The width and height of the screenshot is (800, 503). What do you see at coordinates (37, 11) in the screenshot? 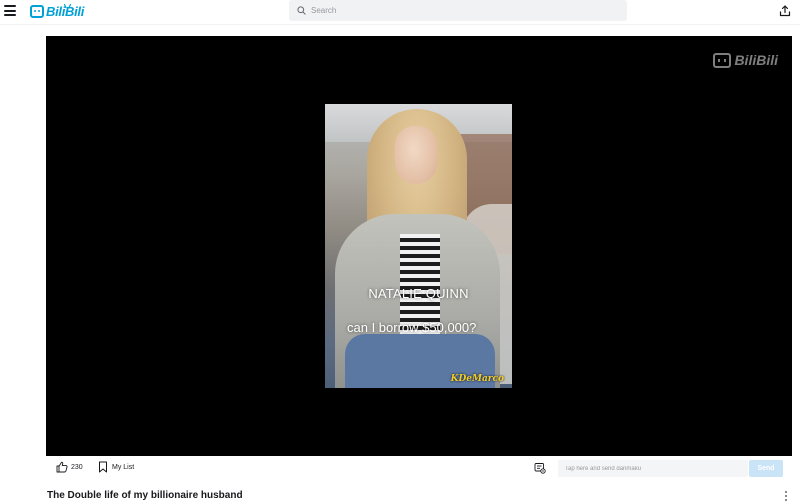
I see `tv-icon` at bounding box center [37, 11].